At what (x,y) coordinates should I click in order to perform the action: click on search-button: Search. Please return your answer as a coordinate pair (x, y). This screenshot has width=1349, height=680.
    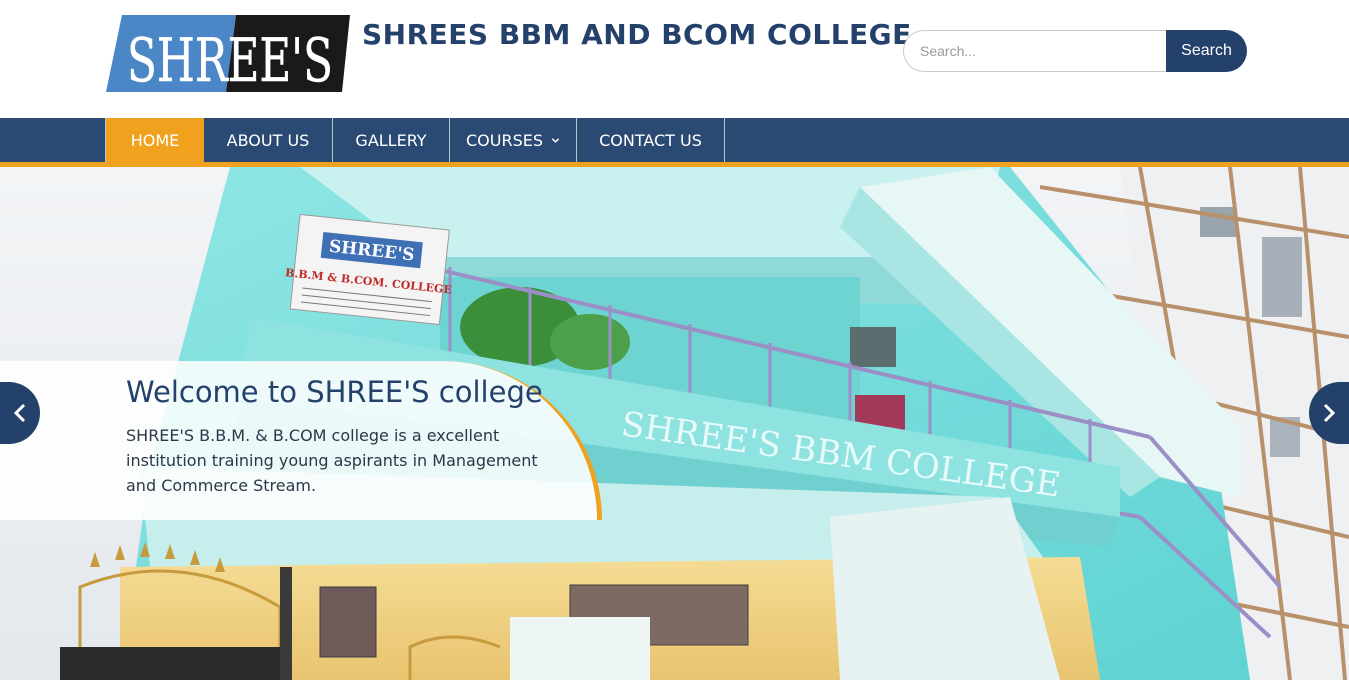
    Looking at the image, I should click on (1206, 51).